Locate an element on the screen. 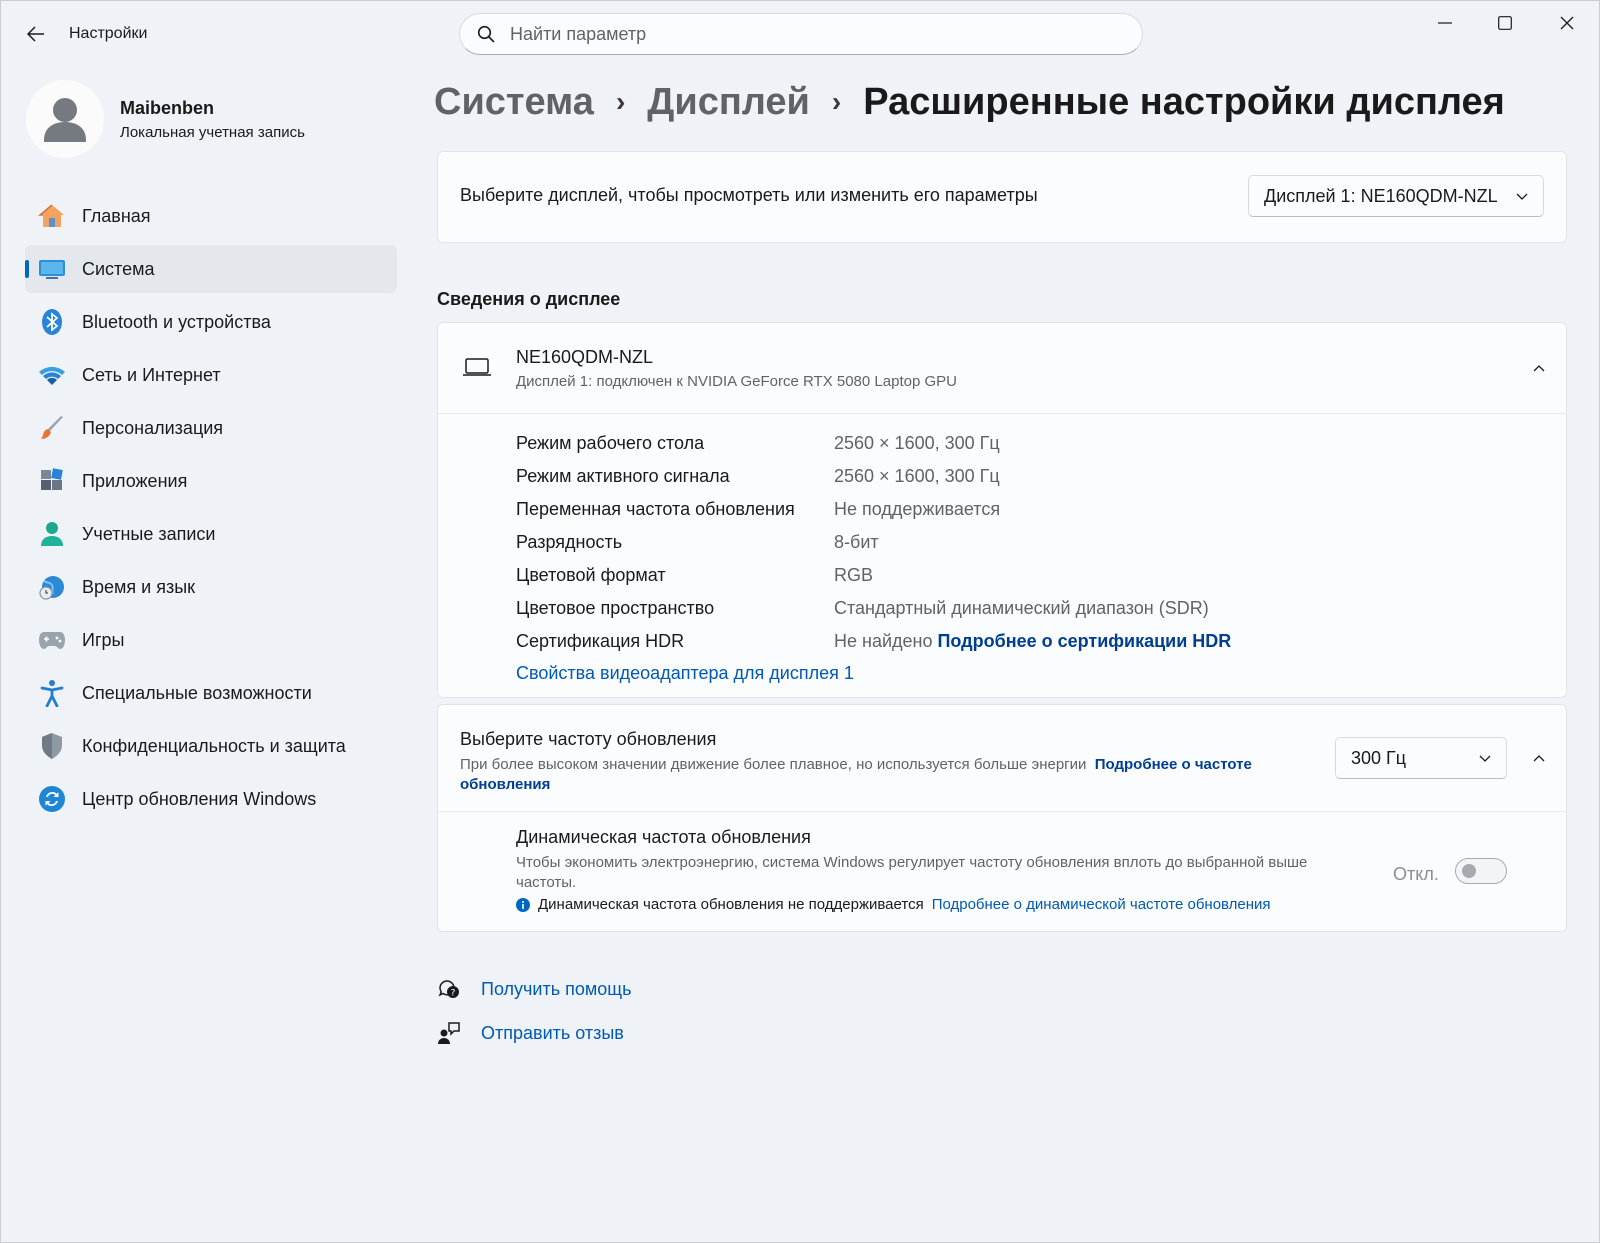 This screenshot has width=1600, height=1243. maximize-icon is located at coordinates (1505, 23).